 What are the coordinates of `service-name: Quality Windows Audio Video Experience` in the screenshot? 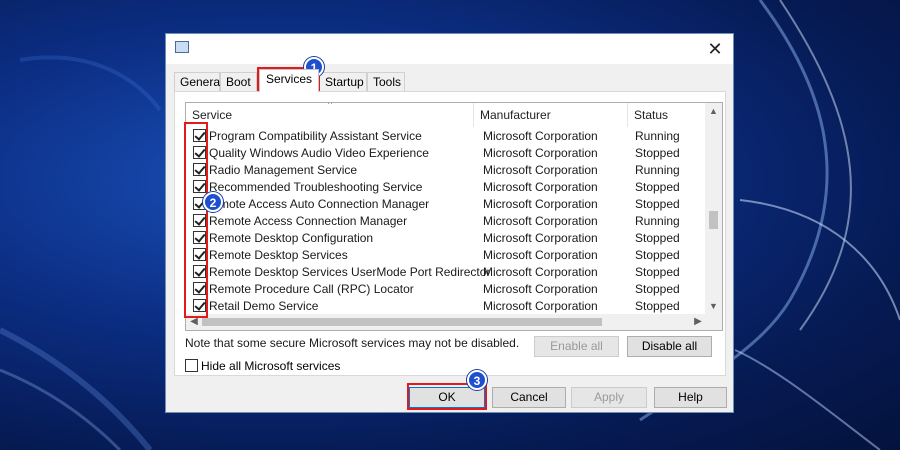 It's located at (319, 153).